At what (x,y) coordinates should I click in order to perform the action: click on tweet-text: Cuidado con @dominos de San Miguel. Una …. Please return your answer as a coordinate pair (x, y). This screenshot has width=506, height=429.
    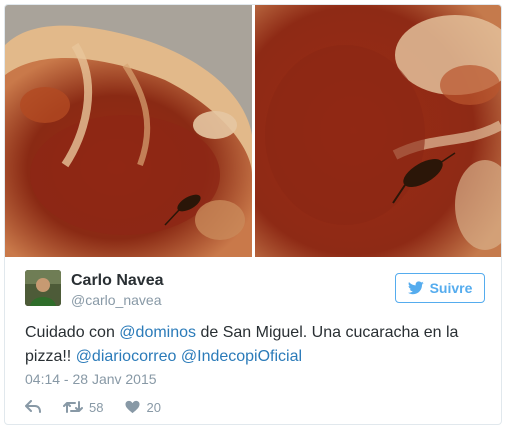
    Looking at the image, I should click on (255, 345).